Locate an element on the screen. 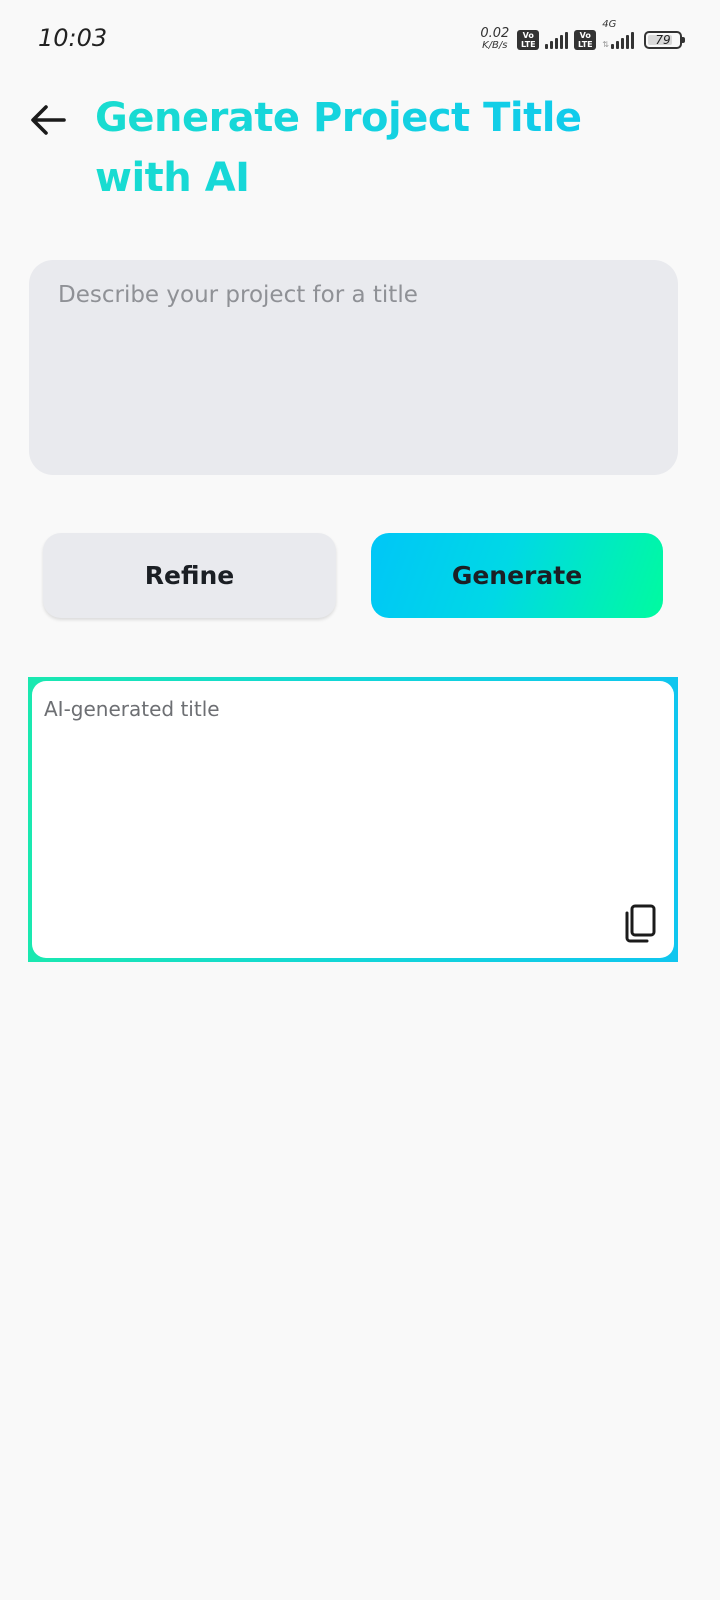  network-type-label: 4G is located at coordinates (609, 24).